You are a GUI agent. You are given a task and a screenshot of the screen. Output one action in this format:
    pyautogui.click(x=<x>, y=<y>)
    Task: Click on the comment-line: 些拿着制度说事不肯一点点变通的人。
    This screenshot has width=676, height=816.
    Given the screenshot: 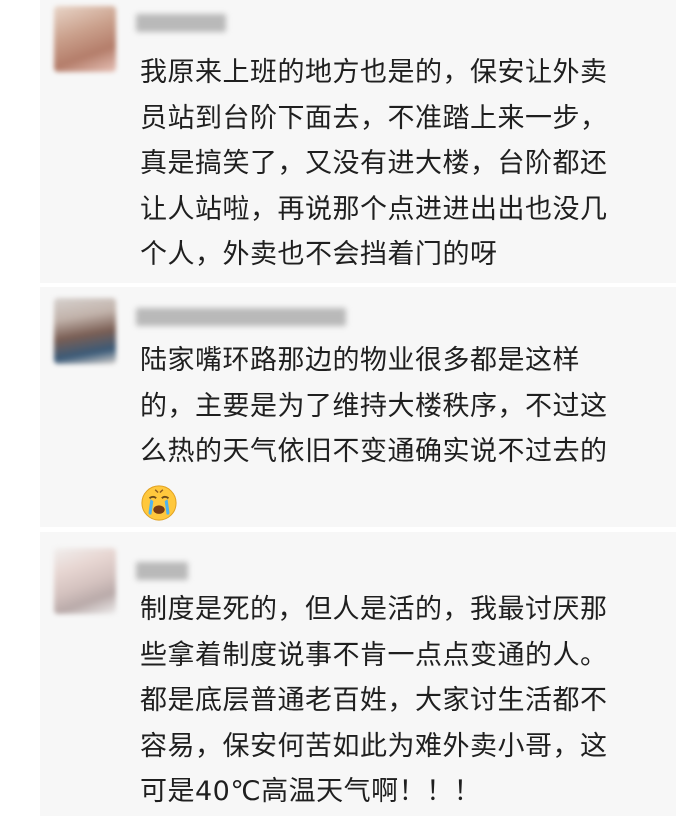 What is the action you would take?
    pyautogui.click(x=374, y=655)
    